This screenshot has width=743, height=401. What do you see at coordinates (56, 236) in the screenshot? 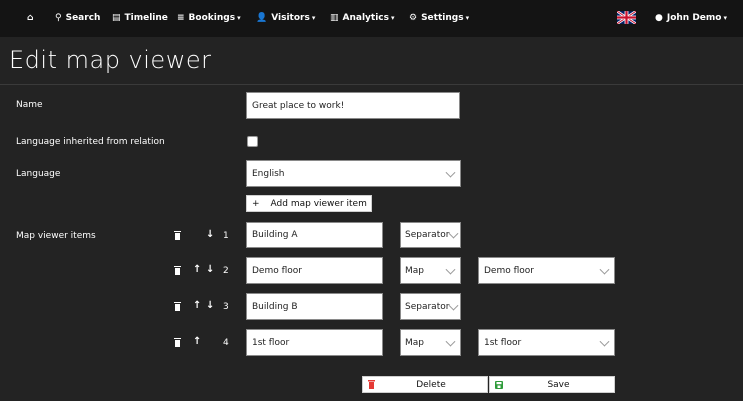
I see `map-viewer-items-label: Map viewer items` at bounding box center [56, 236].